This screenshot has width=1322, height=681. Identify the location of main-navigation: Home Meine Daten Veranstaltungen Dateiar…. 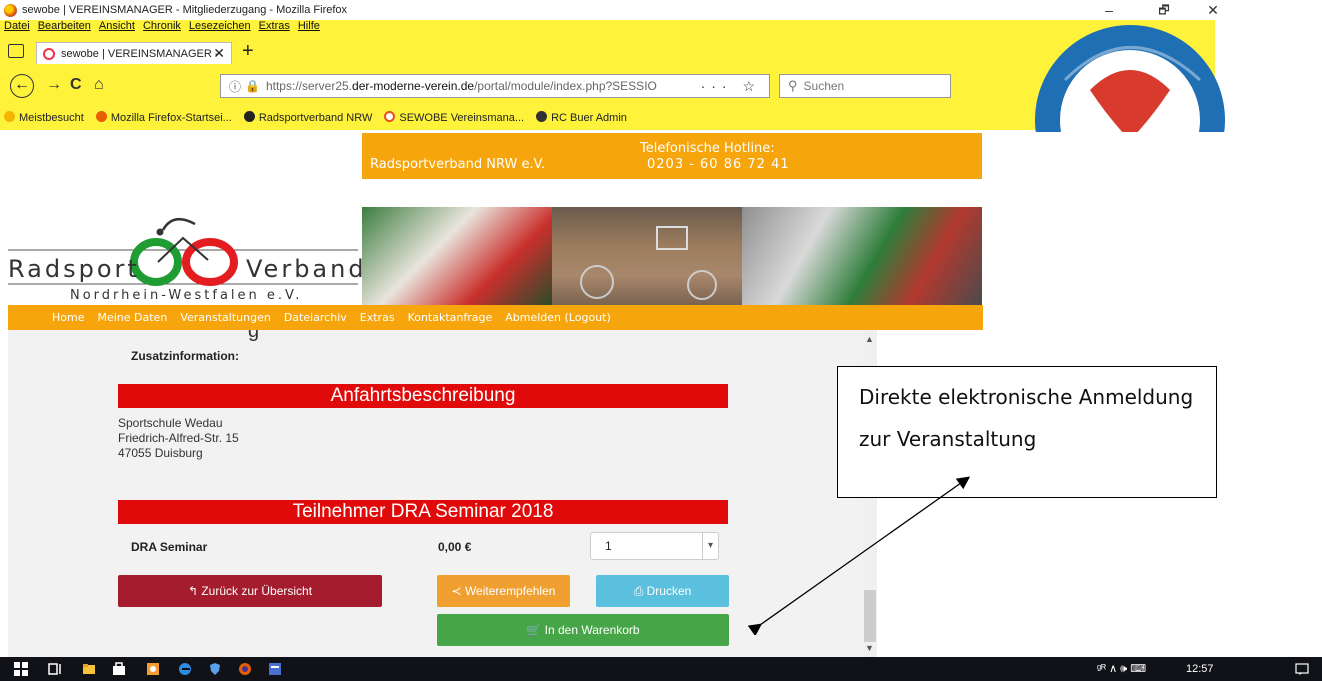
(495, 317).